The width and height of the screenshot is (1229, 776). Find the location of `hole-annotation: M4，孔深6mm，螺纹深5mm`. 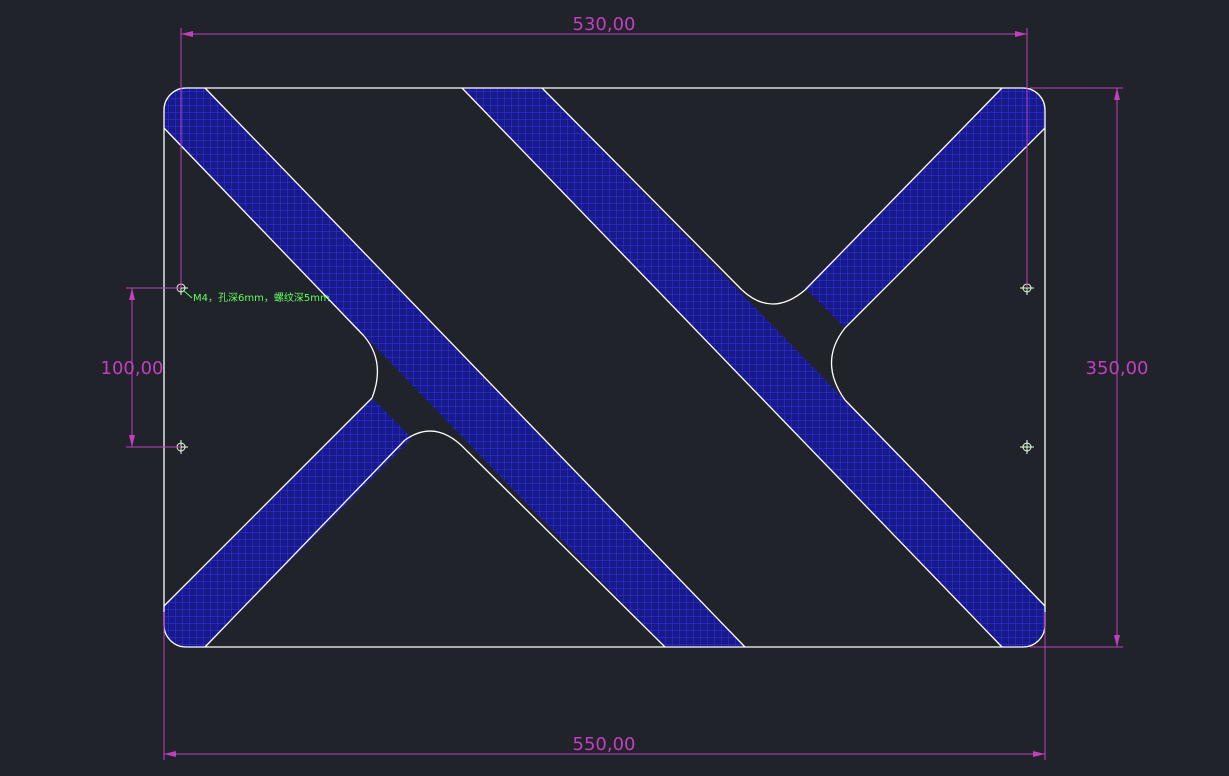

hole-annotation: M4，孔深6mm，螺纹深5mm is located at coordinates (256, 296).